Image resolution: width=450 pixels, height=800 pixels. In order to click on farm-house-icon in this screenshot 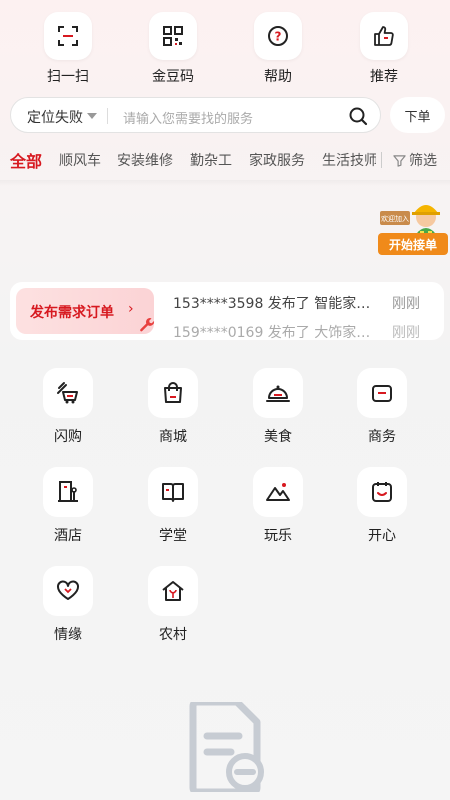, I will do `click(173, 591)`.